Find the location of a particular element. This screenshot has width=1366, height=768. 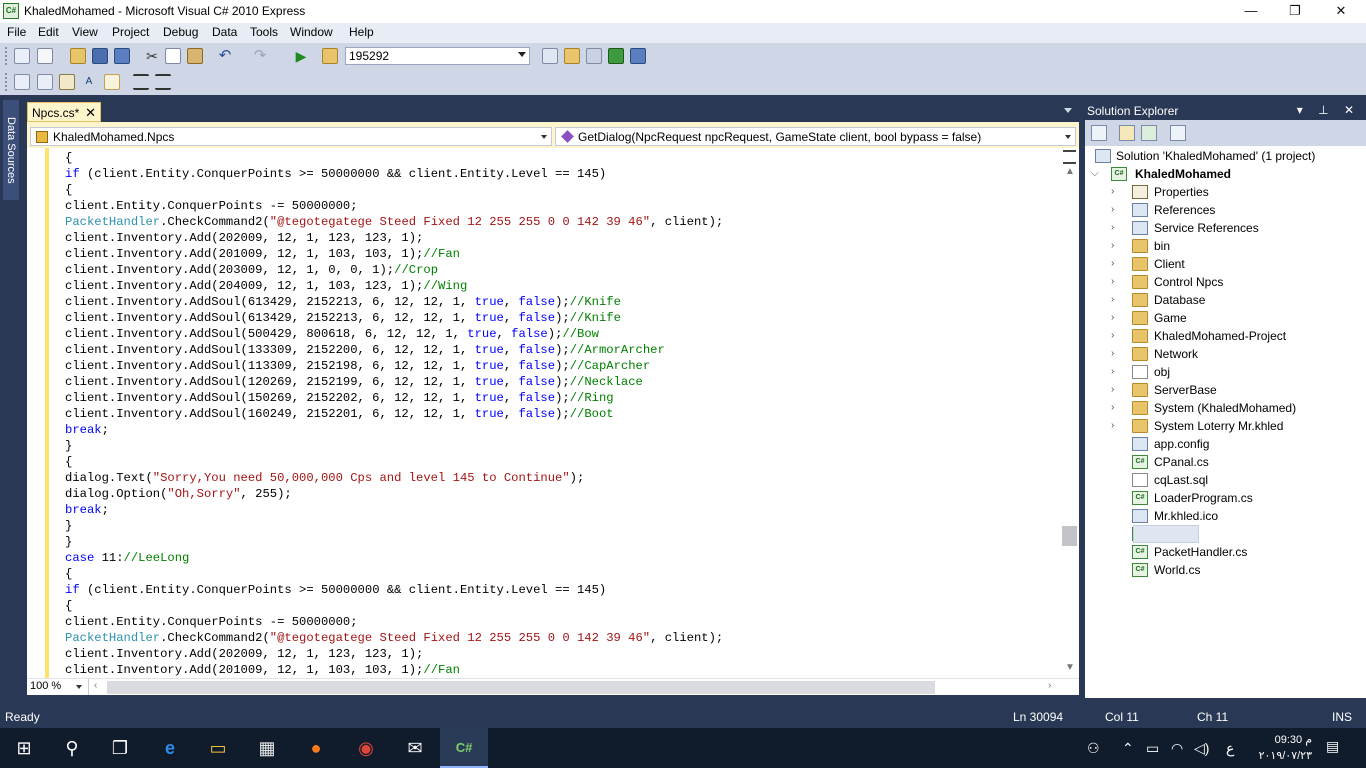

list-members-icon is located at coordinates (22, 82).